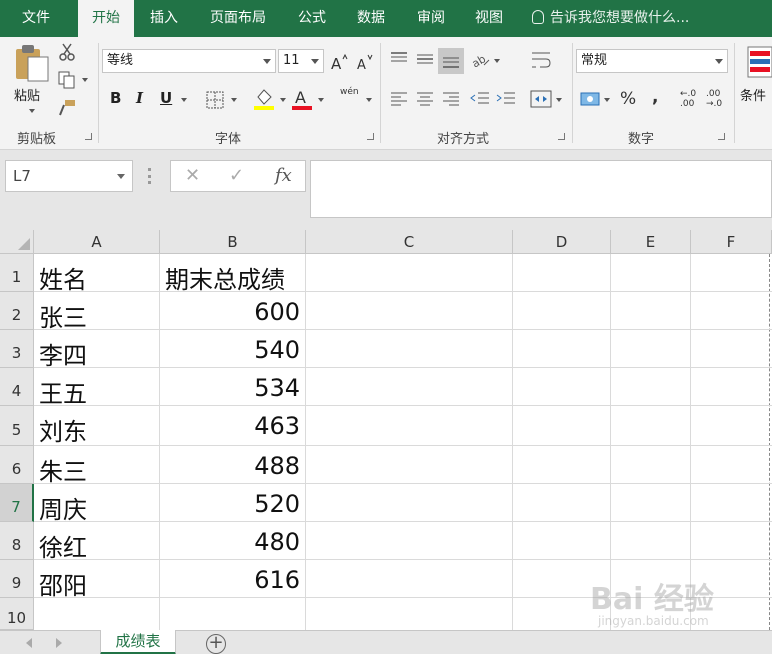 Image resolution: width=772 pixels, height=654 pixels. I want to click on cell-b1: 期末总成绩, so click(225, 277).